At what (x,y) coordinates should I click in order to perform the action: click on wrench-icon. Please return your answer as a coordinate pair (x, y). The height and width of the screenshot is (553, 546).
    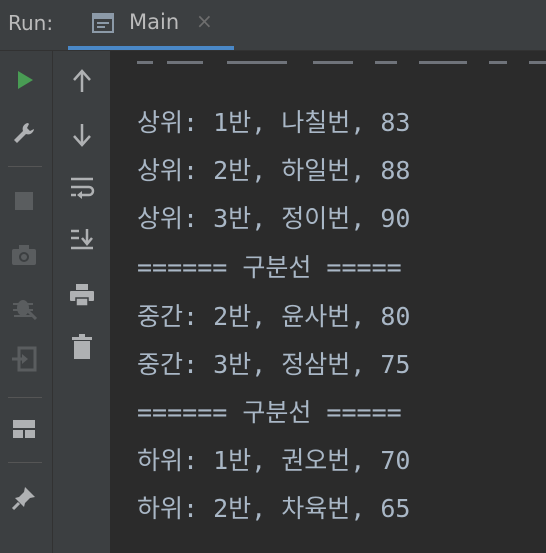
    Looking at the image, I should click on (24, 133).